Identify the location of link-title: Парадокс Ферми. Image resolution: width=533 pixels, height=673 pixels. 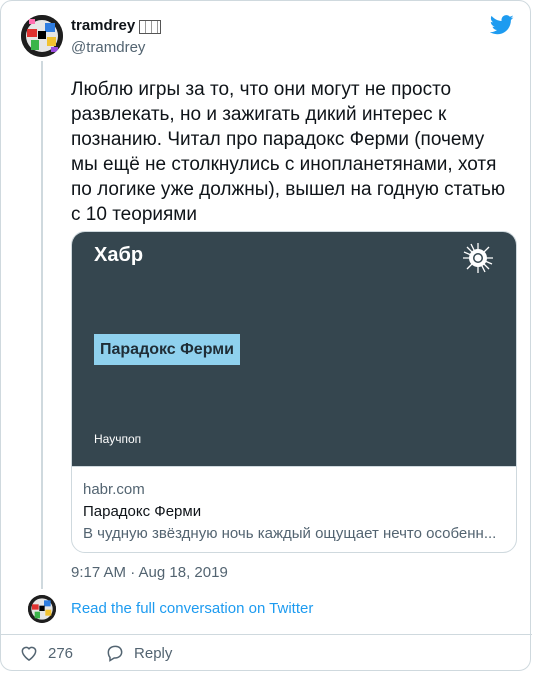
(142, 511).